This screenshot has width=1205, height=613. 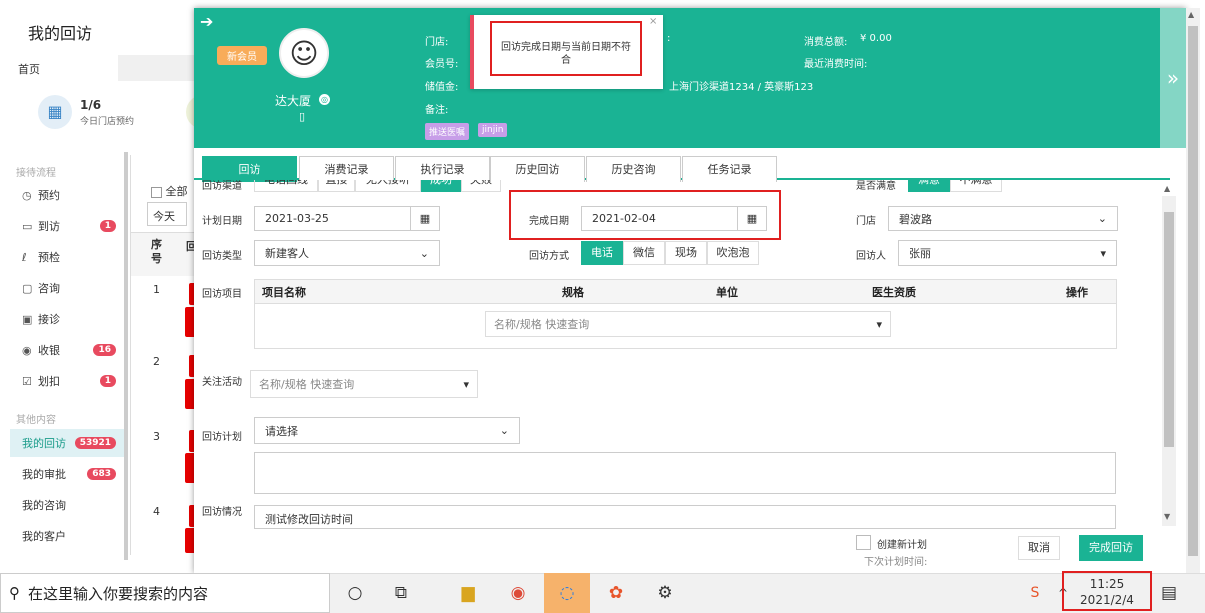 What do you see at coordinates (653, 21) in the screenshot?
I see `close-icon: ×` at bounding box center [653, 21].